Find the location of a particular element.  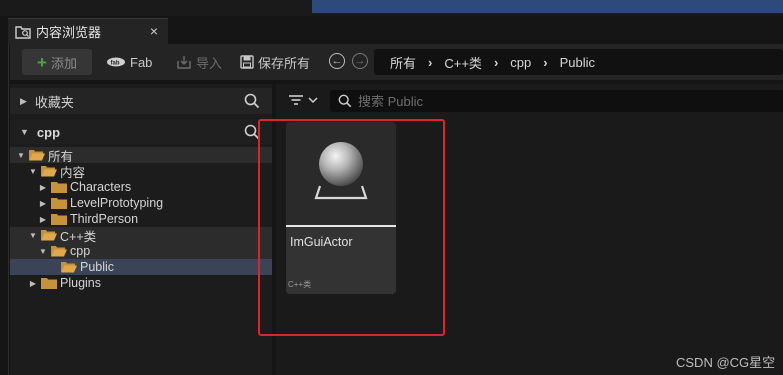

save-icon is located at coordinates (247, 62).